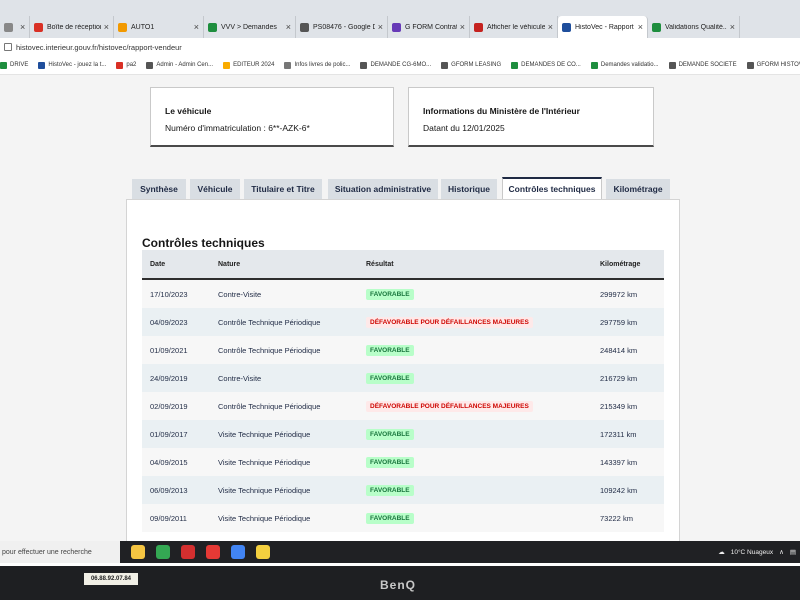 This screenshot has height=600, width=800. What do you see at coordinates (628, 293) in the screenshot?
I see `km-cell: 299972 km` at bounding box center [628, 293].